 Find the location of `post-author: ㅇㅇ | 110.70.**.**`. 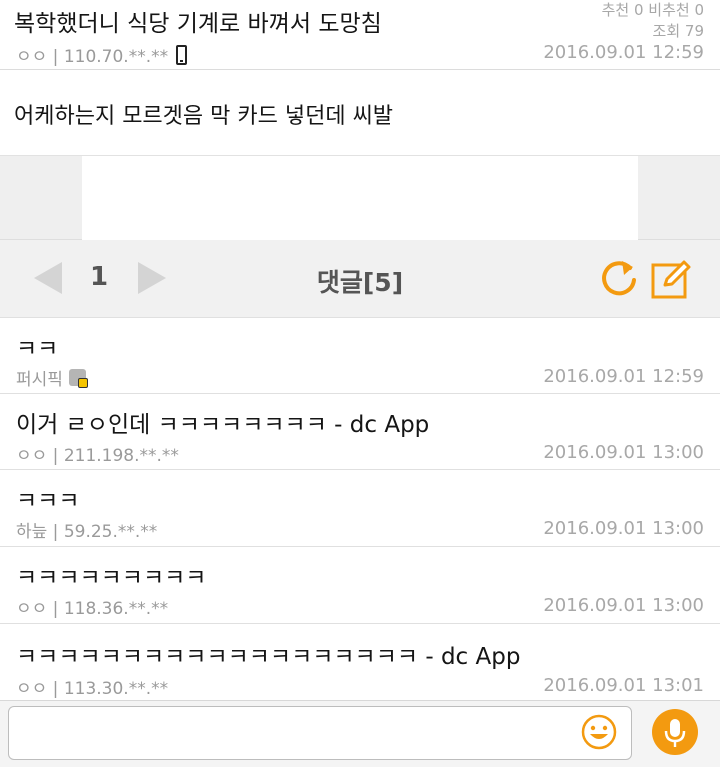

post-author: ㅇㅇ | 110.70.**.** is located at coordinates (102, 54).